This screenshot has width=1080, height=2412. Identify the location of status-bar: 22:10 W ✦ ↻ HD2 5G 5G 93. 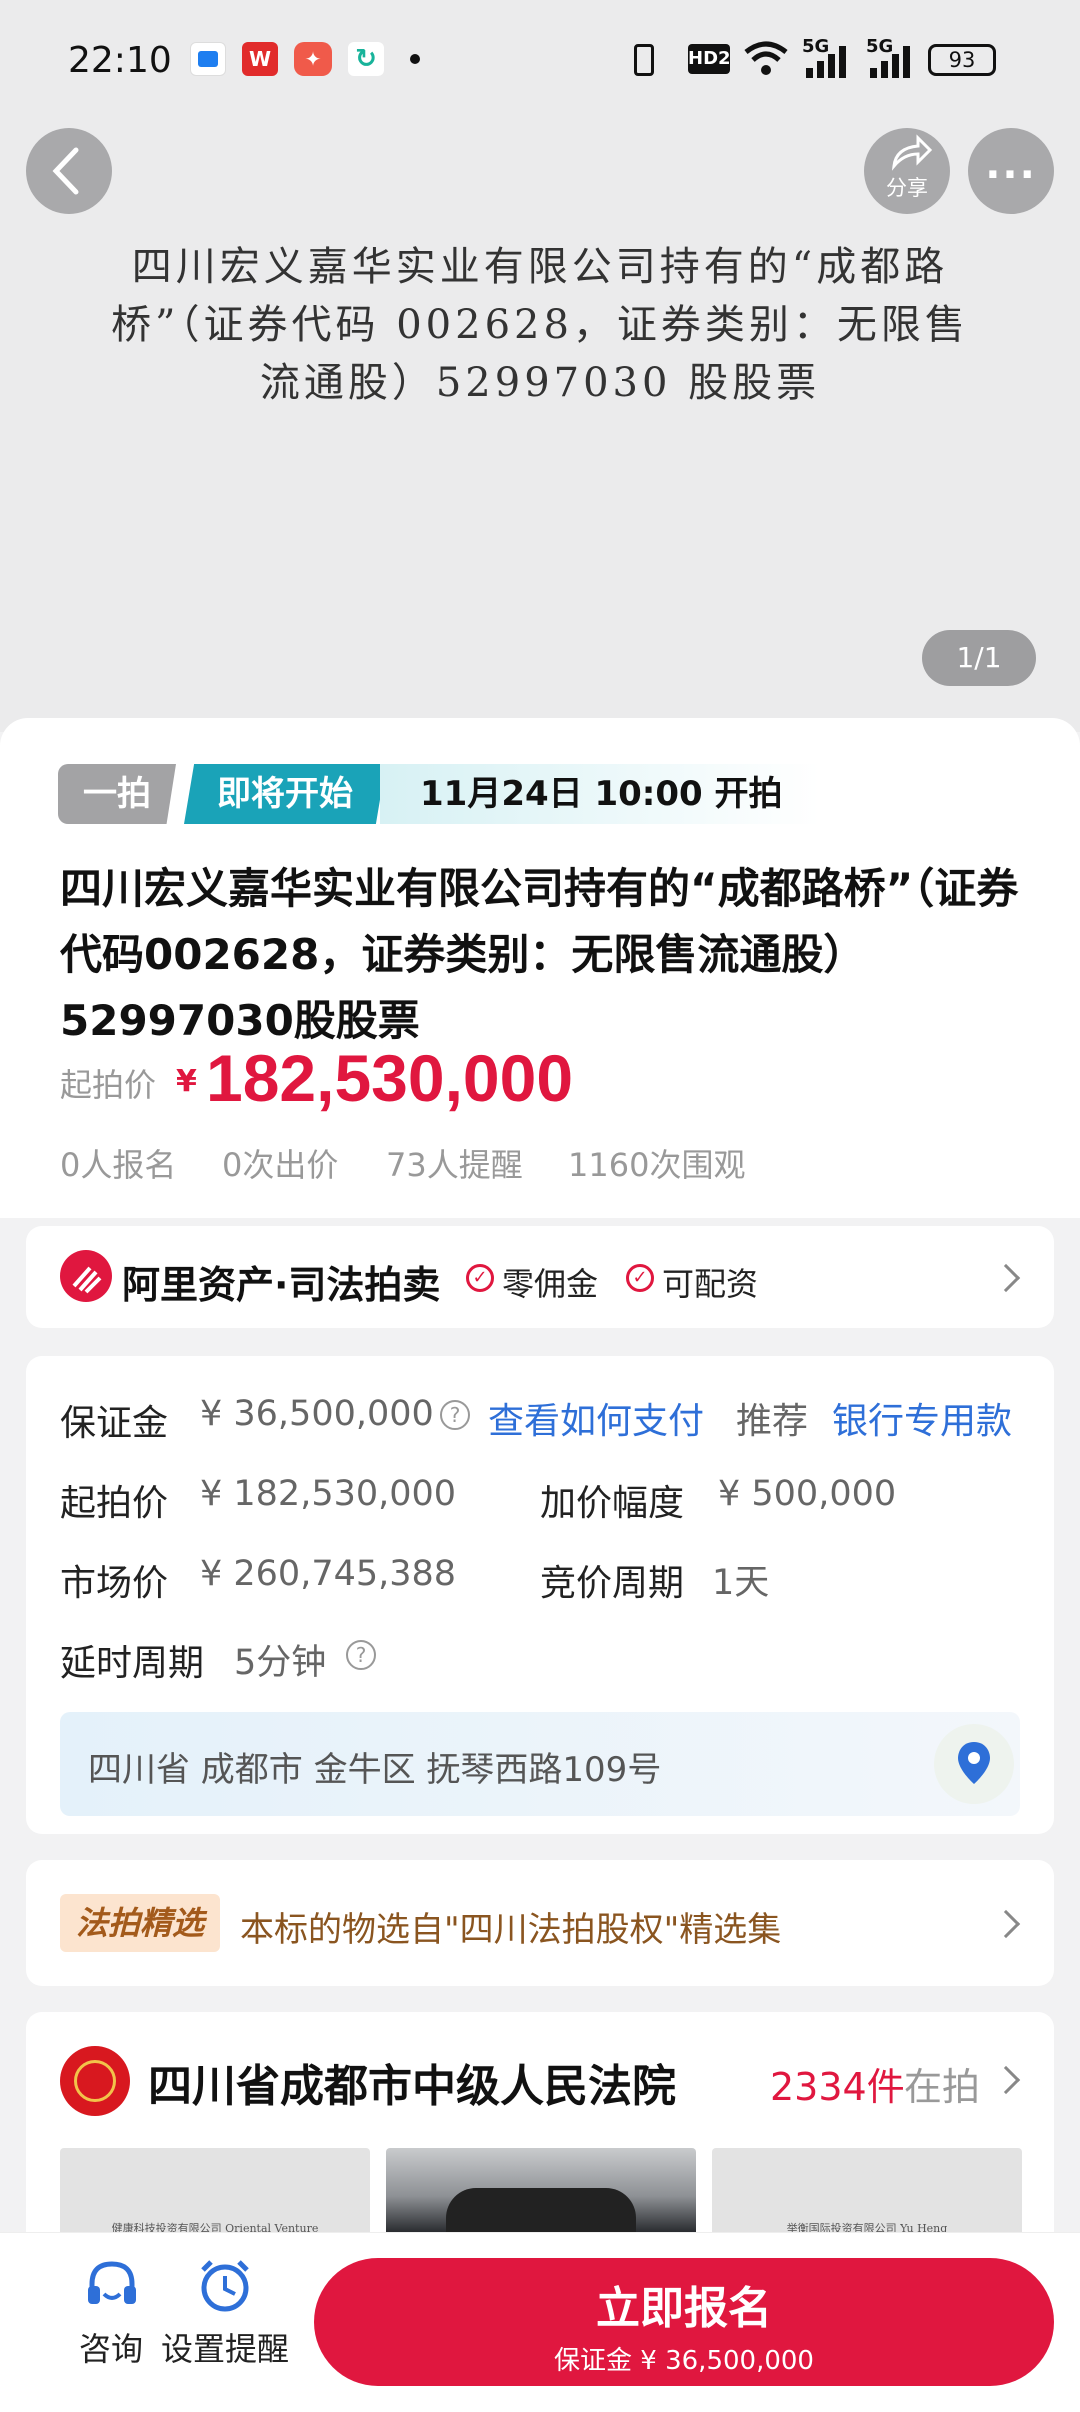
(540, 60).